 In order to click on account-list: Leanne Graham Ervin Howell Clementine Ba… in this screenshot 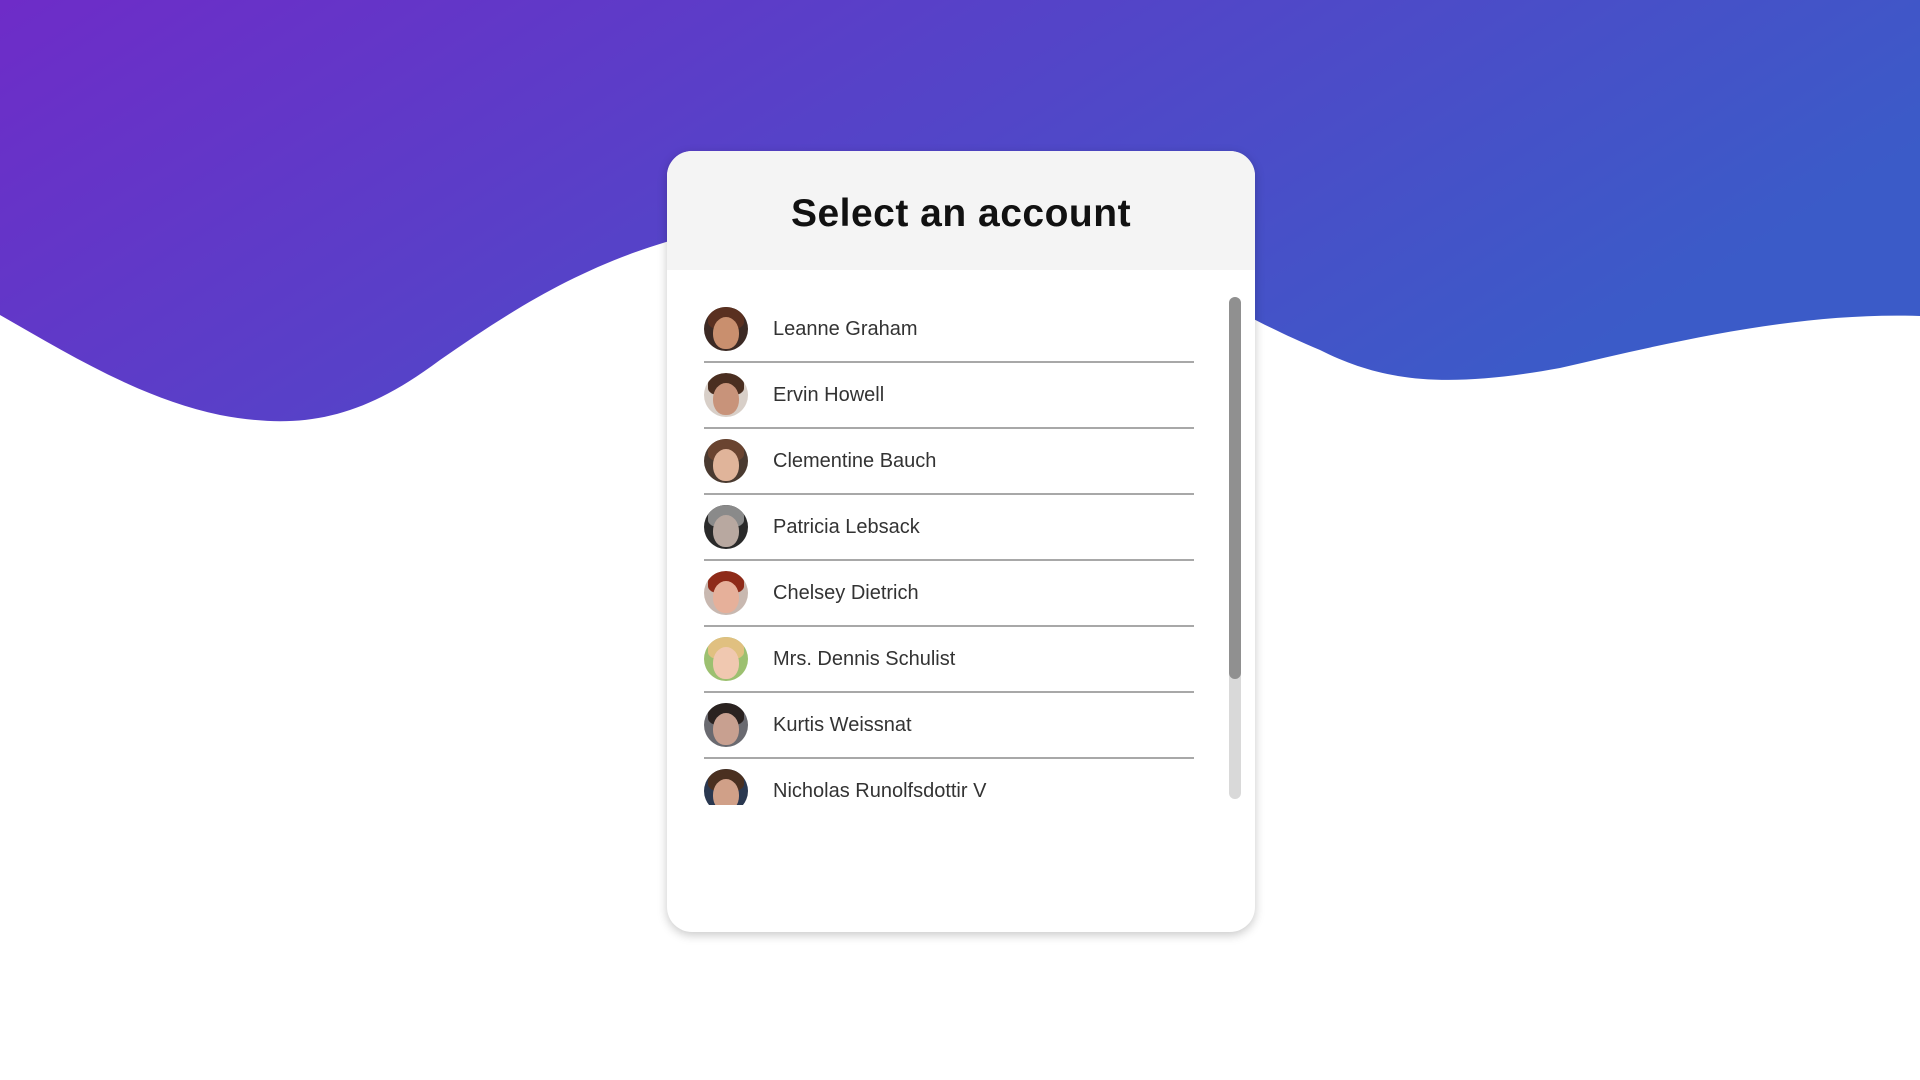, I will do `click(949, 551)`.